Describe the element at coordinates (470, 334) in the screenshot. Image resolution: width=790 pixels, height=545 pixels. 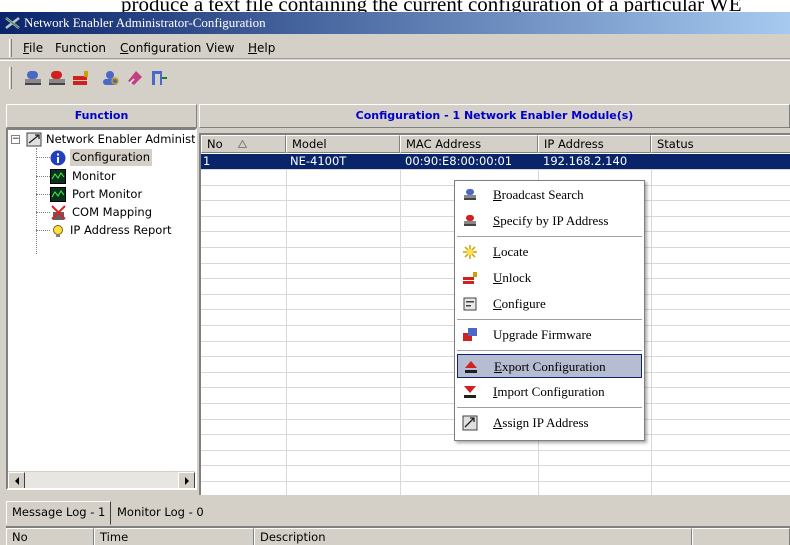
I see `upgrade-firmware-icon` at that location.